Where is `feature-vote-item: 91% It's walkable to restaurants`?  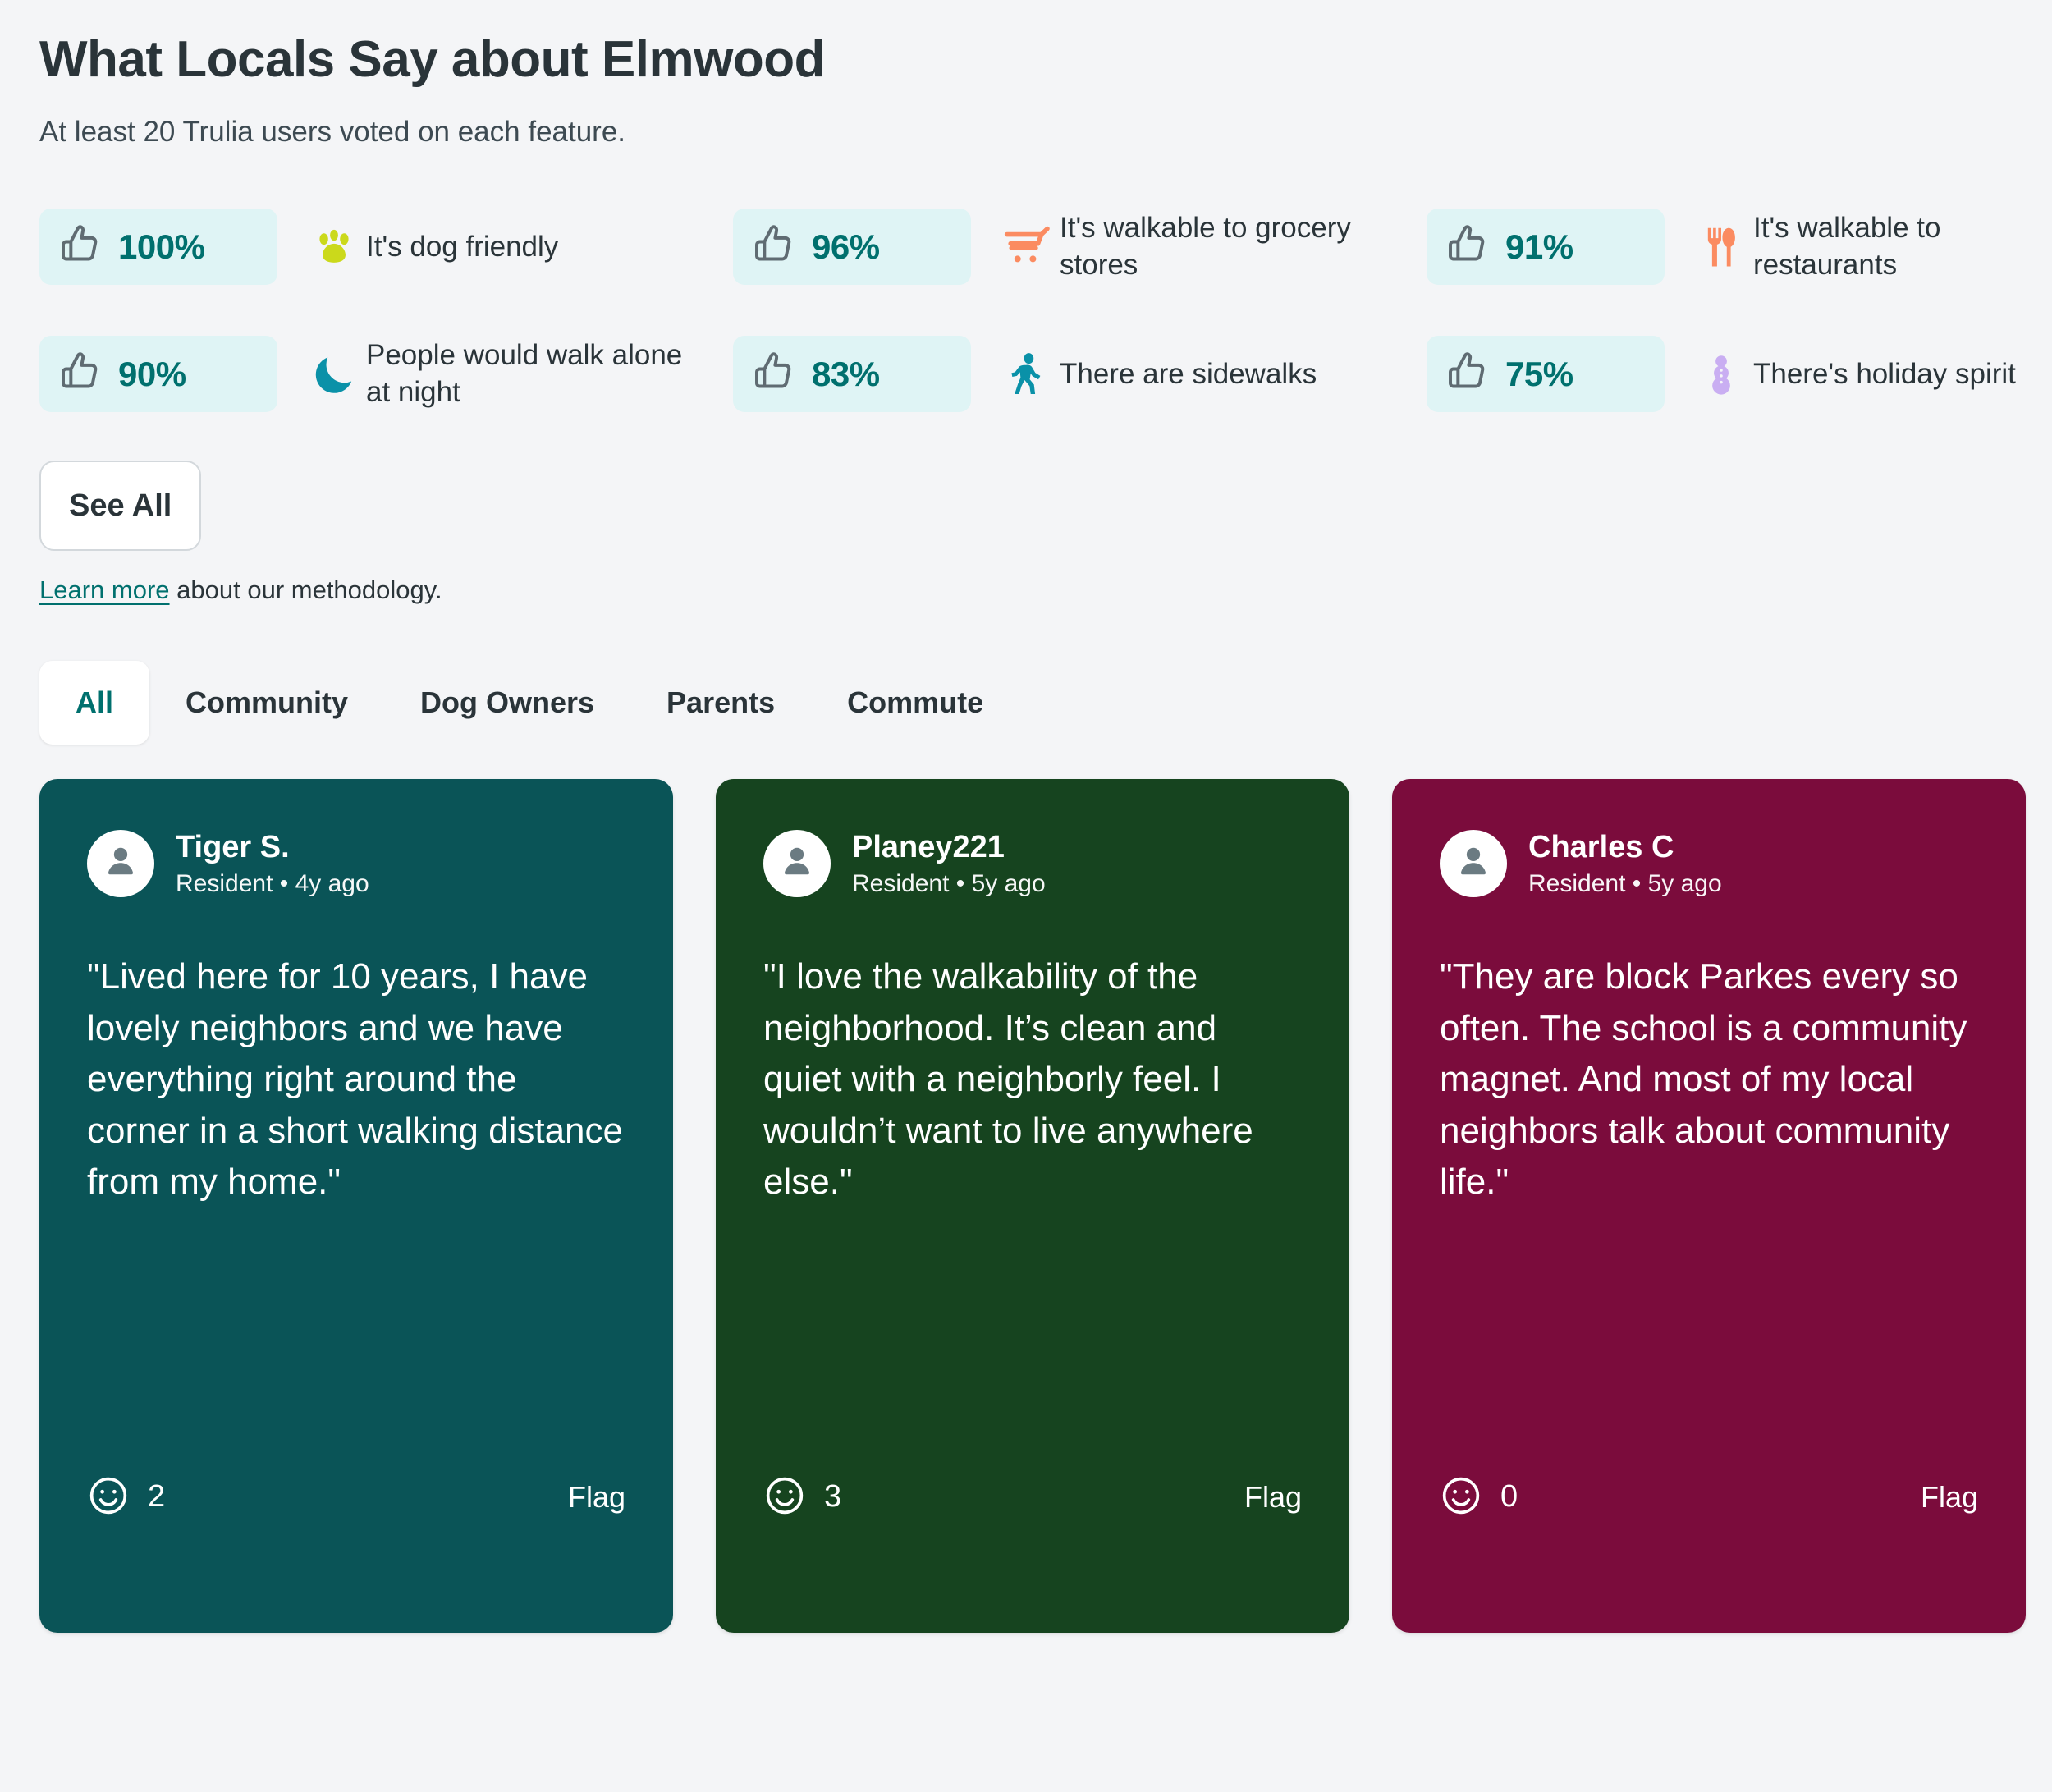
feature-vote-item: 91% It's walkable to restaurants is located at coordinates (1726, 246).